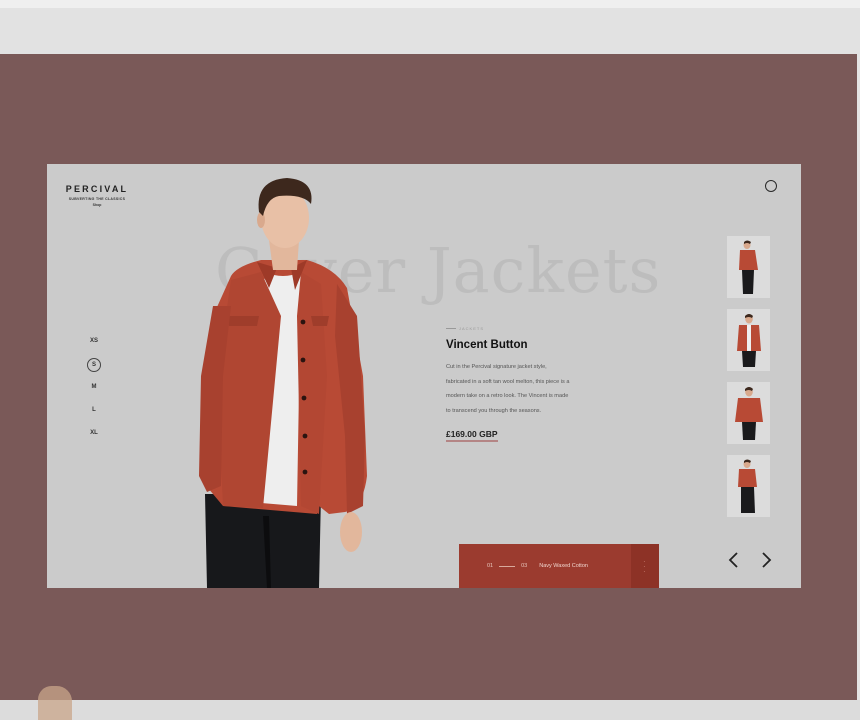 The image size is (860, 720). I want to click on product-name: Vincent Button, so click(487, 345).